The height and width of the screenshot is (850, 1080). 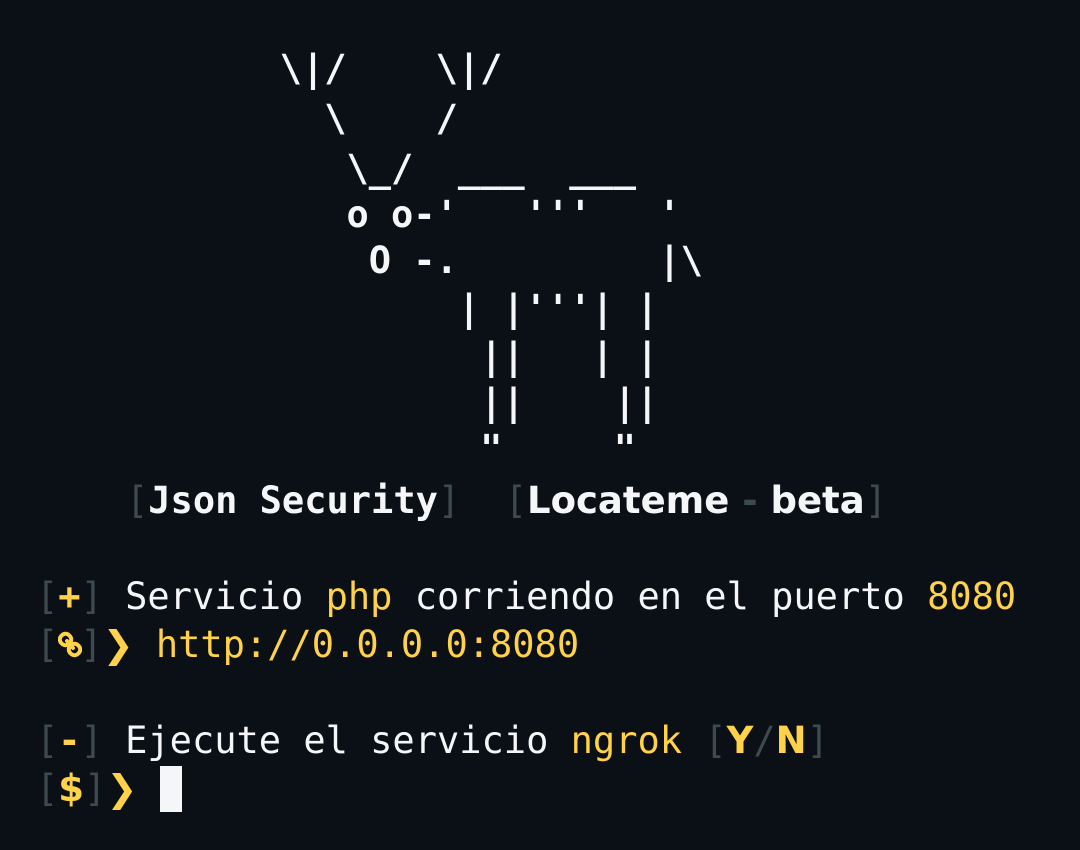 I want to click on question-bracket: [, so click(x=47, y=740).